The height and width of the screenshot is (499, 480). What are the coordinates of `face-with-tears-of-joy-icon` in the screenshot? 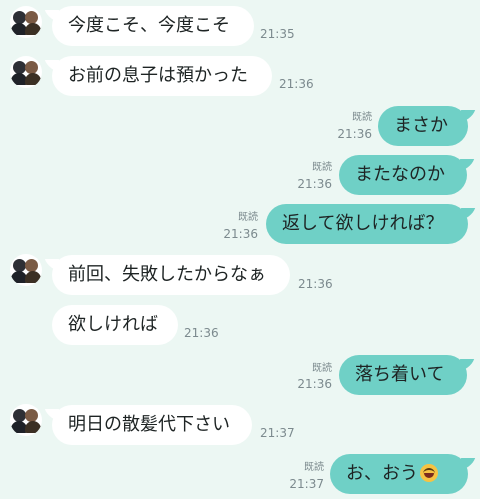 It's located at (429, 473).